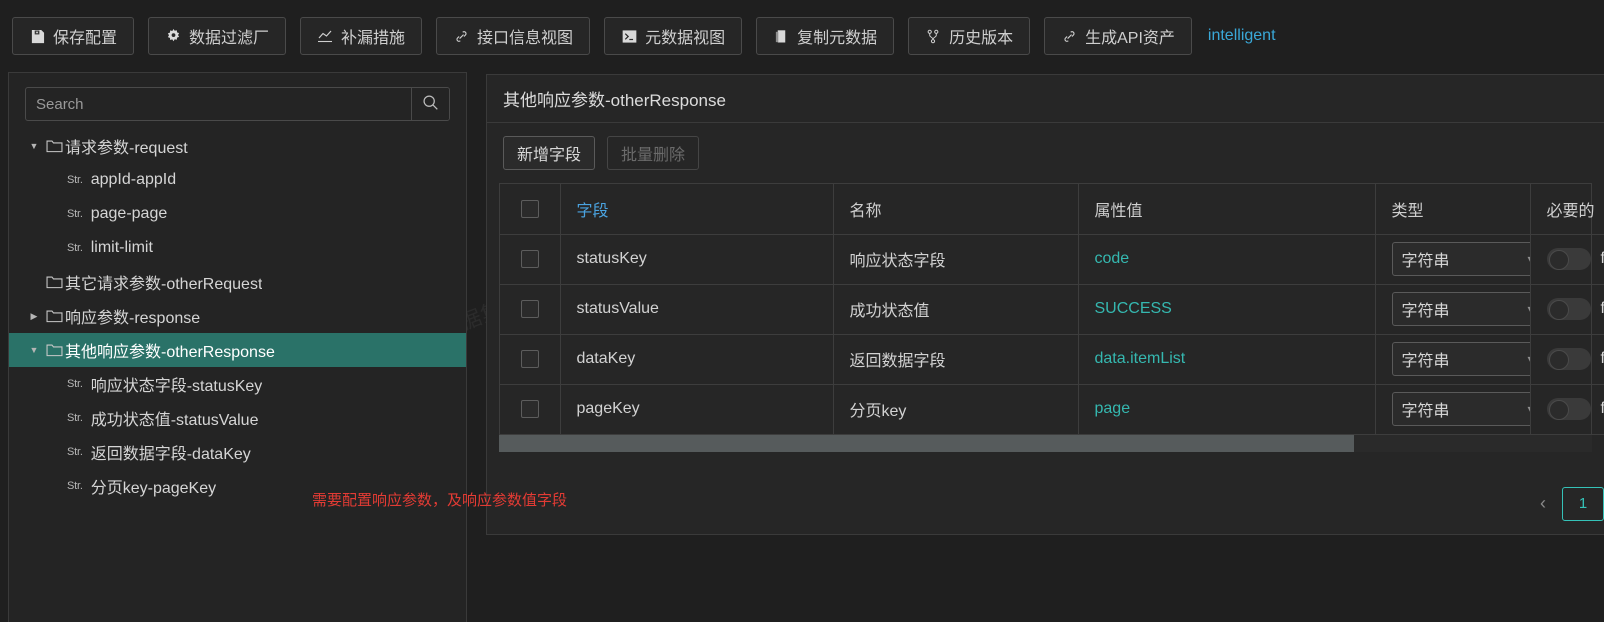  What do you see at coordinates (1567, 209) in the screenshot?
I see `column-header-required: 必要的` at bounding box center [1567, 209].